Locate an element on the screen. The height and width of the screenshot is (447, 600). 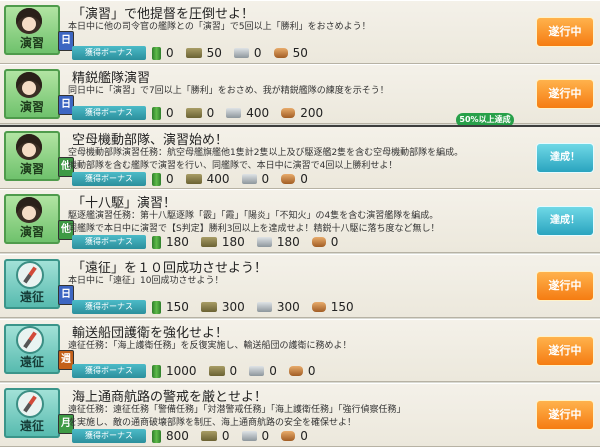
steel-reward: 400 is located at coordinates (247, 113).